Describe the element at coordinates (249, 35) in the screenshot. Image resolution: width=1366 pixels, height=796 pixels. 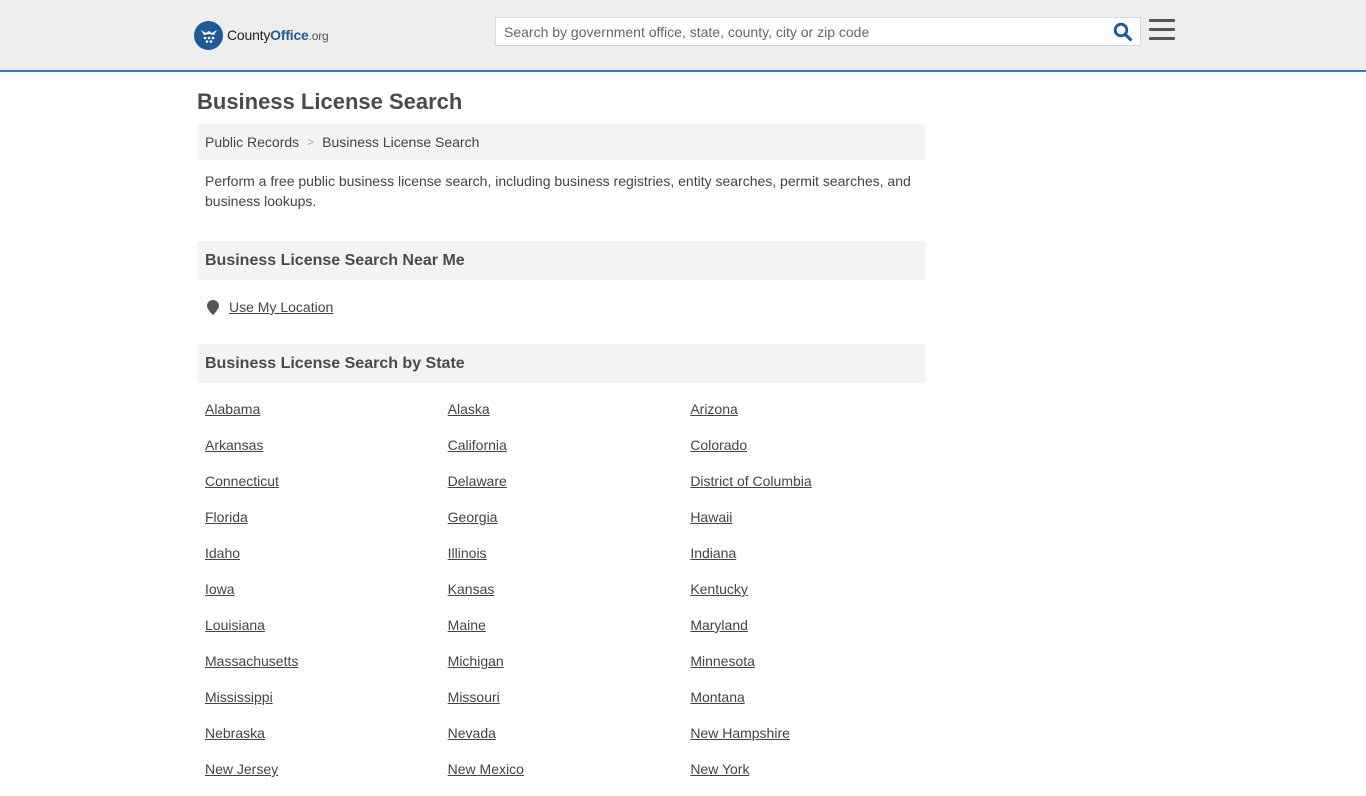
I see `logo-text-main: County` at that location.